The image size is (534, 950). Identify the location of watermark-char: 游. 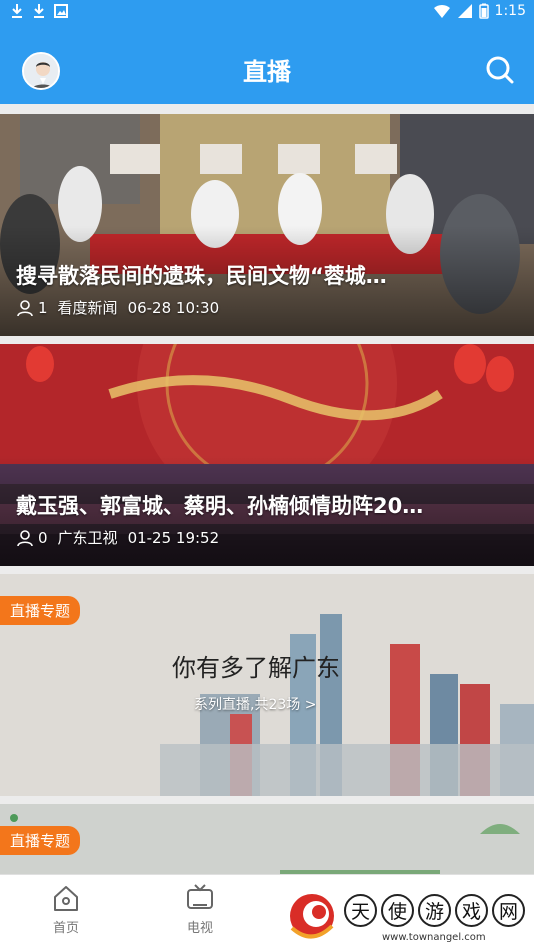
(434, 910).